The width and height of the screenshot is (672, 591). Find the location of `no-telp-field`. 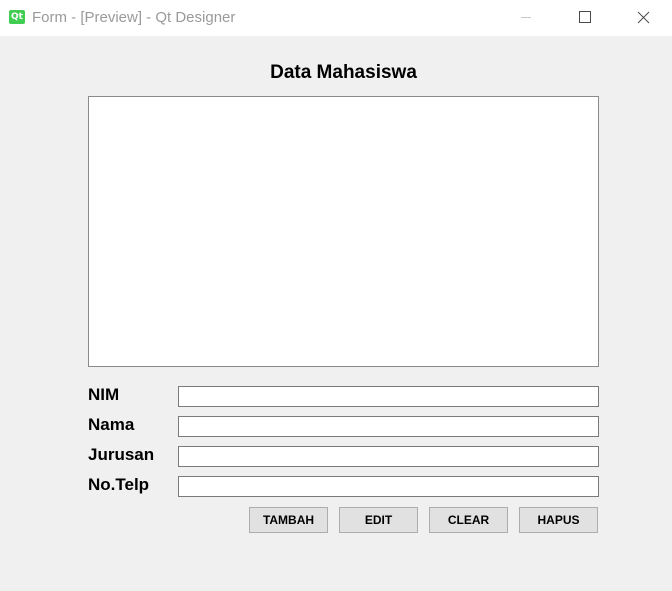

no-telp-field is located at coordinates (388, 486).